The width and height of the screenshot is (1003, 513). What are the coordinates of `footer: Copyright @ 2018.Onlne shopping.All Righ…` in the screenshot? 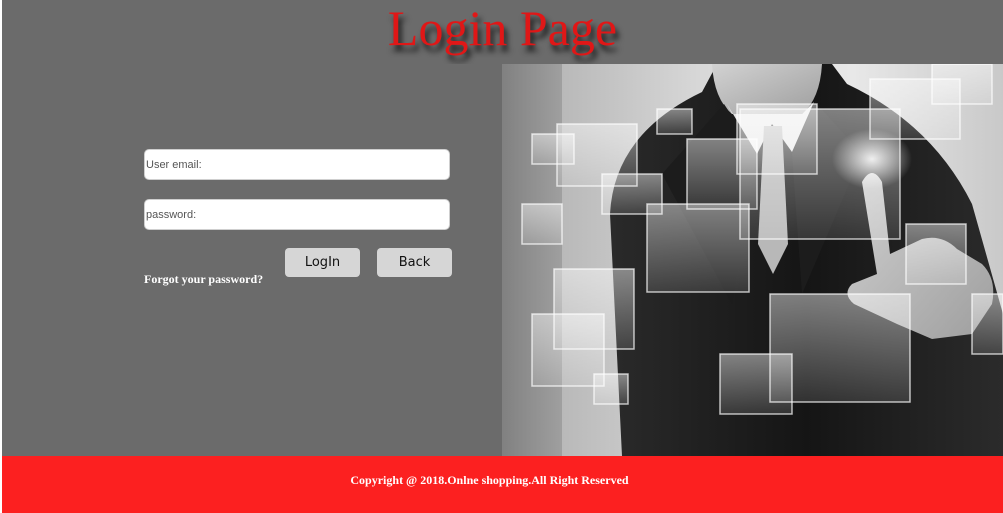 It's located at (502, 484).